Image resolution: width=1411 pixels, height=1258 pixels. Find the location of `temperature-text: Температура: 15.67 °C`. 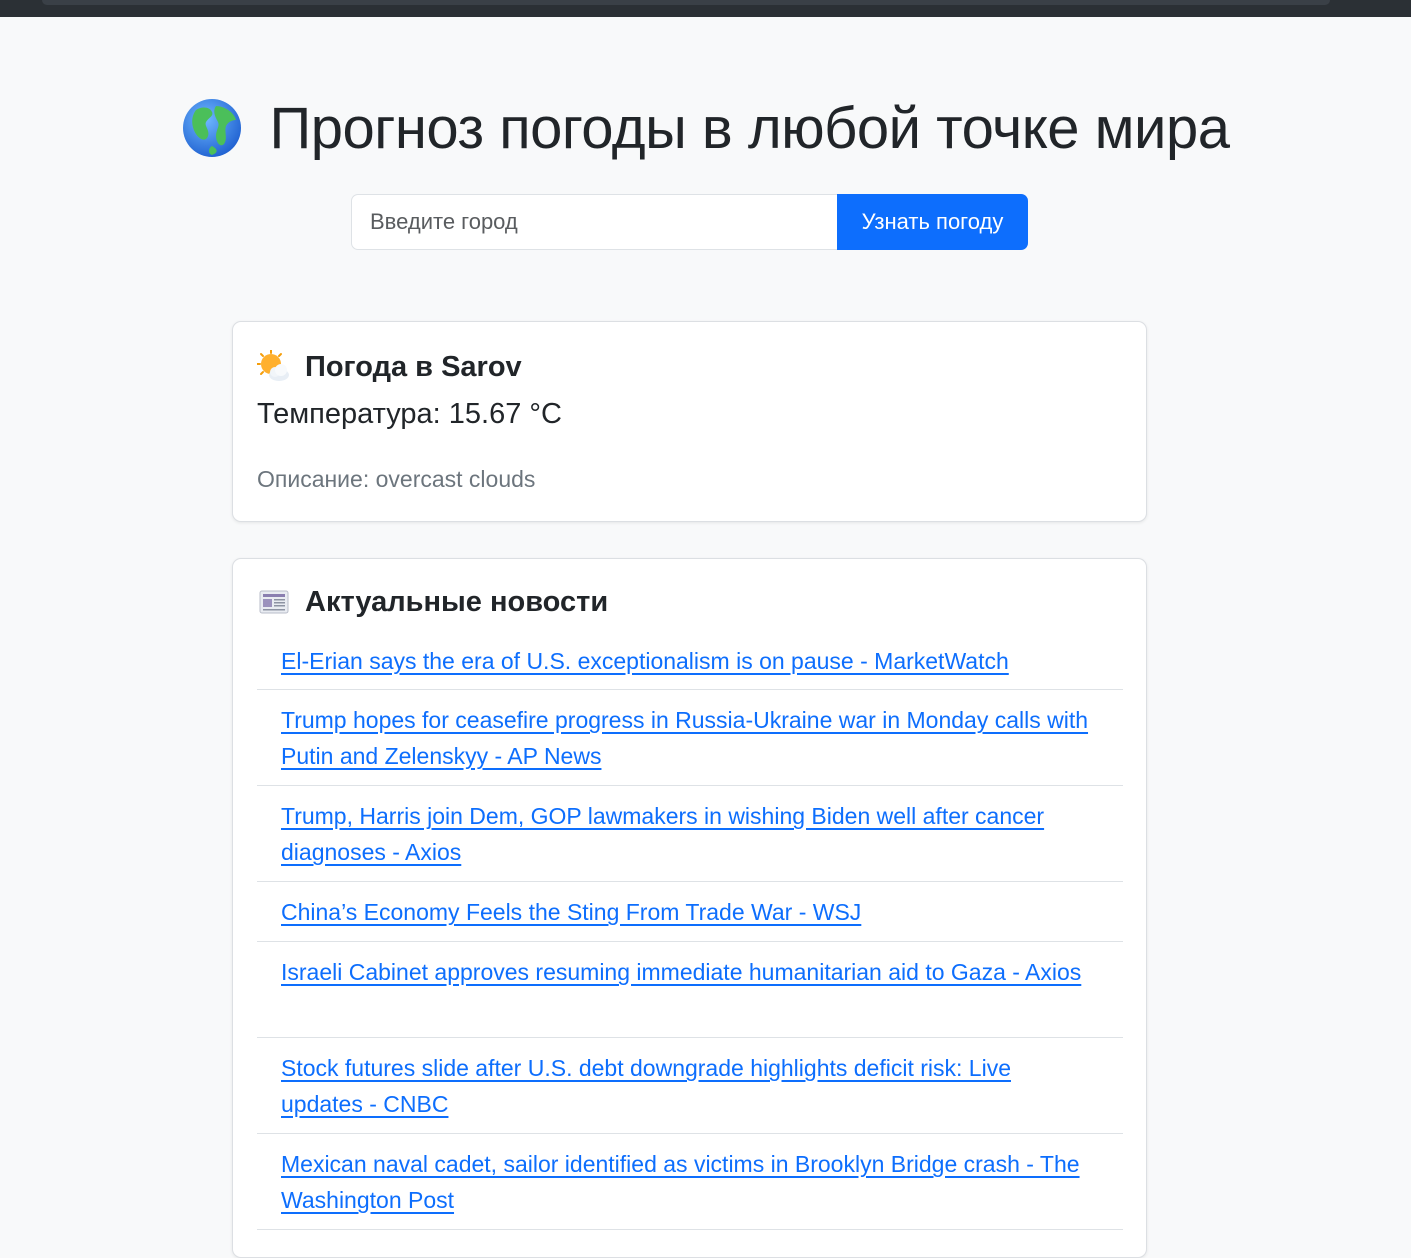

temperature-text: Температура: 15.67 °C is located at coordinates (409, 414).